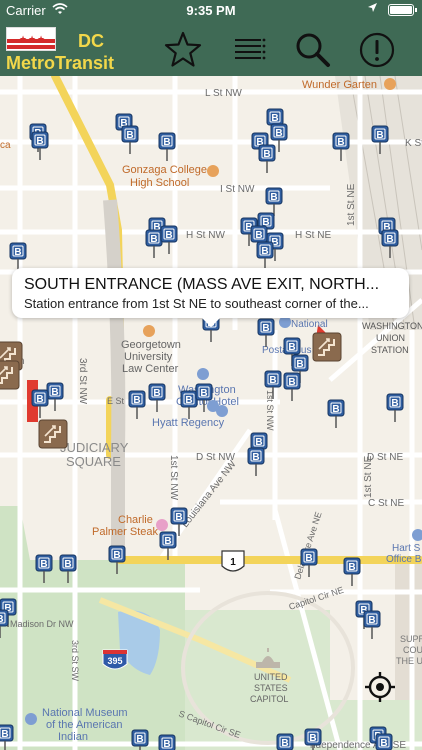 Image resolution: width=422 pixels, height=750 pixels. I want to click on status-bar: Carrier 9:35 PM, so click(211, 11).